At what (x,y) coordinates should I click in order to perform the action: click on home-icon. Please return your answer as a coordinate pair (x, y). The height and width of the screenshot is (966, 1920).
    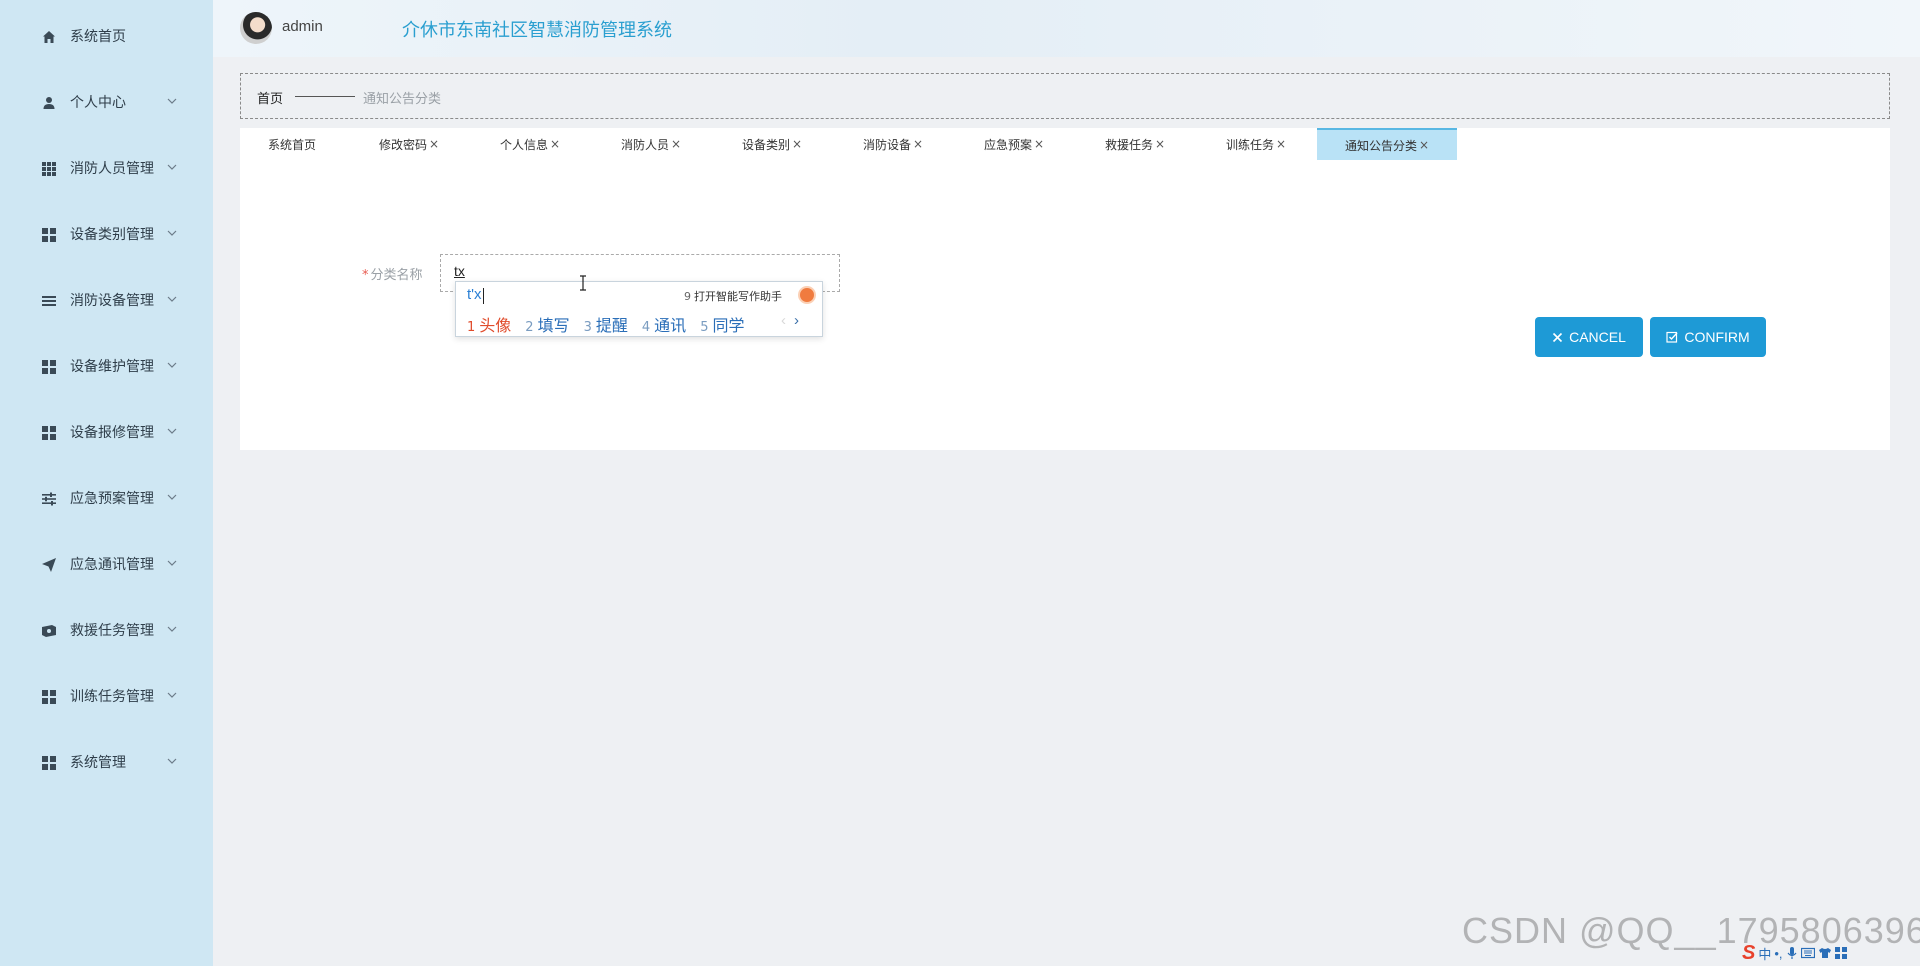
    Looking at the image, I should click on (49, 37).